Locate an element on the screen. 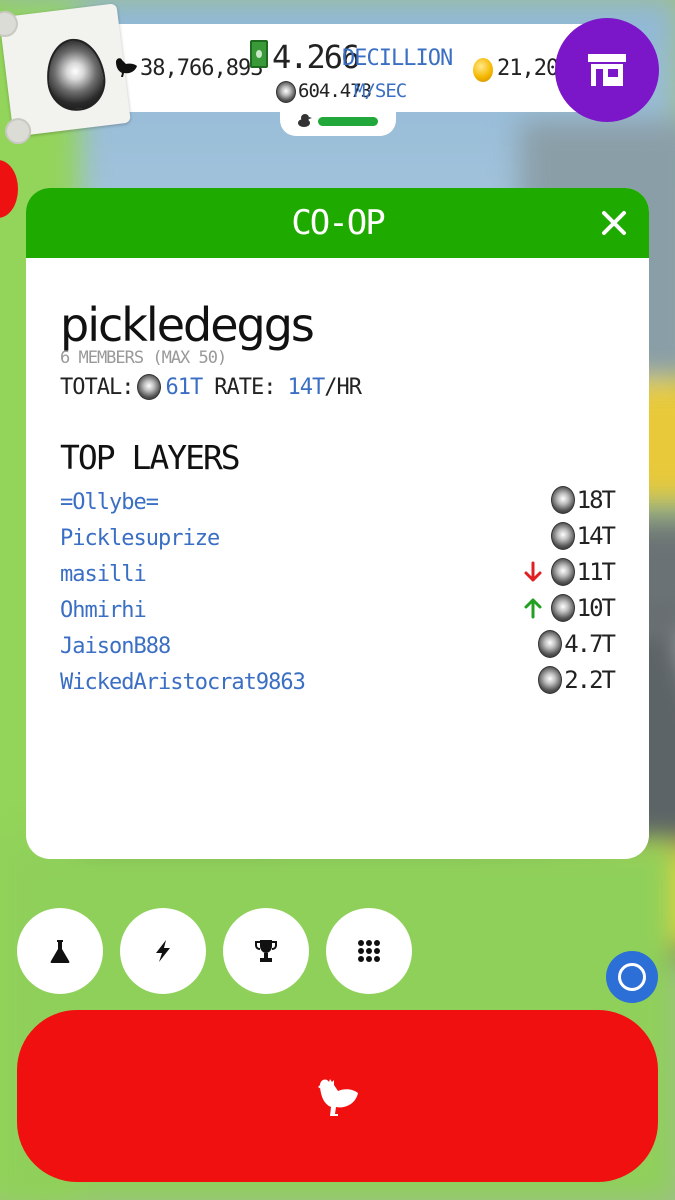  cash-unit: DECILLION is located at coordinates (397, 58).